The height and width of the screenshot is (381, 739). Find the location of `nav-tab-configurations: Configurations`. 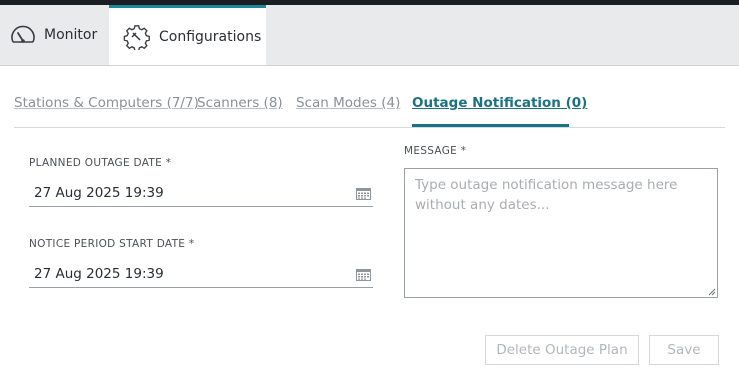

nav-tab-configurations: Configurations is located at coordinates (187, 35).